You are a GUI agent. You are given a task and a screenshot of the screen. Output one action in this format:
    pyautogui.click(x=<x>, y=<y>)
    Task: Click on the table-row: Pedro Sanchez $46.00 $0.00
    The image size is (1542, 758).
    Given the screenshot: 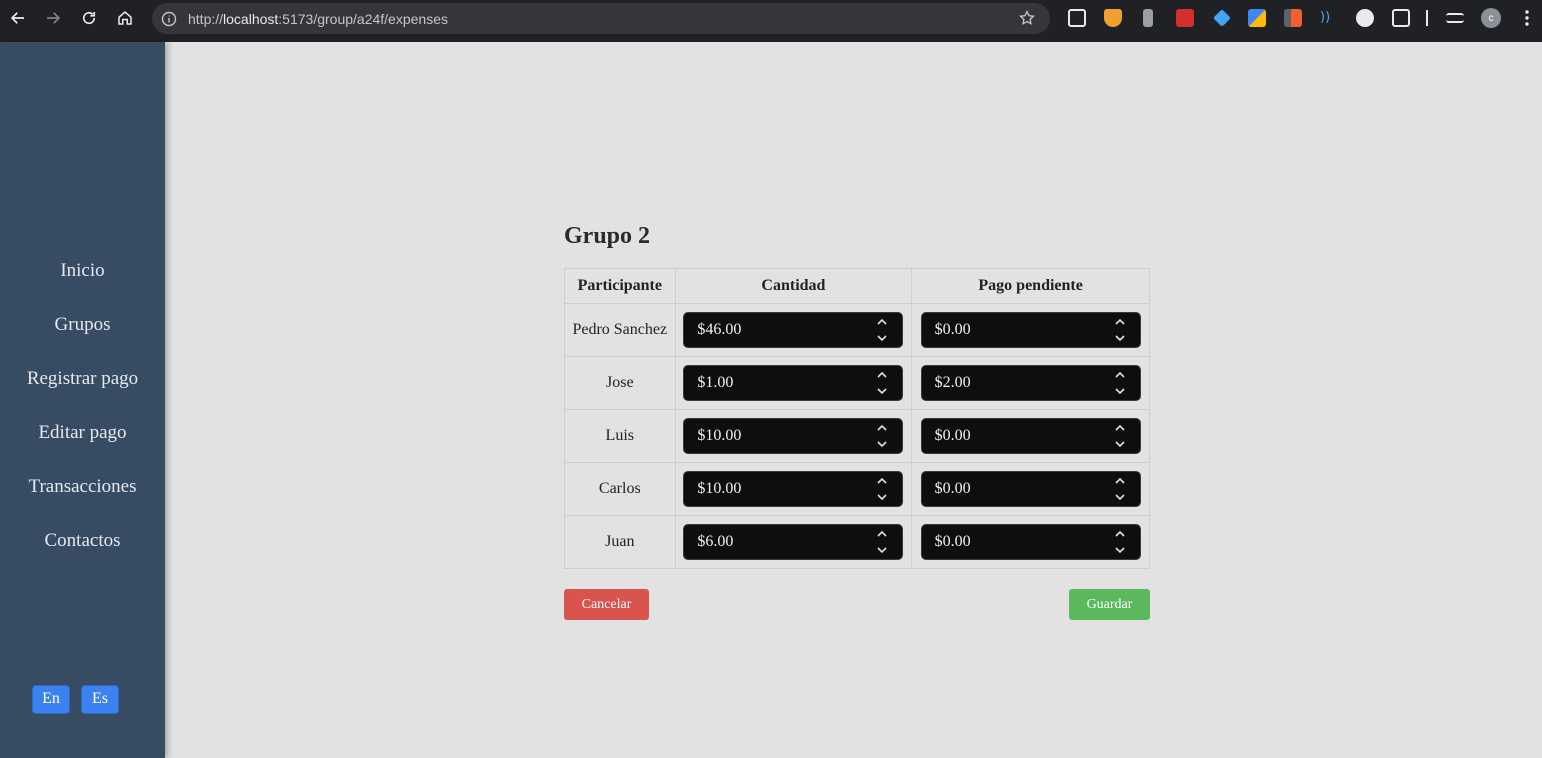 What is the action you would take?
    pyautogui.click(x=857, y=330)
    